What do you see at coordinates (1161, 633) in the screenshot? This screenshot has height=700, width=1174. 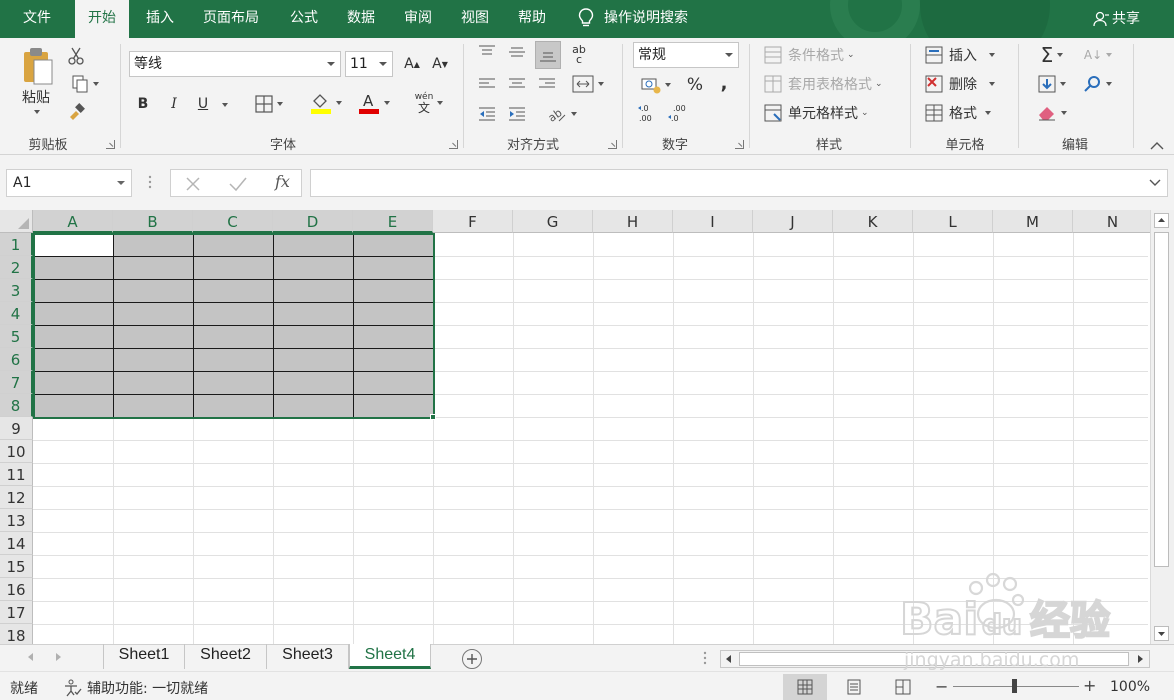 I see `scroll-down-button` at bounding box center [1161, 633].